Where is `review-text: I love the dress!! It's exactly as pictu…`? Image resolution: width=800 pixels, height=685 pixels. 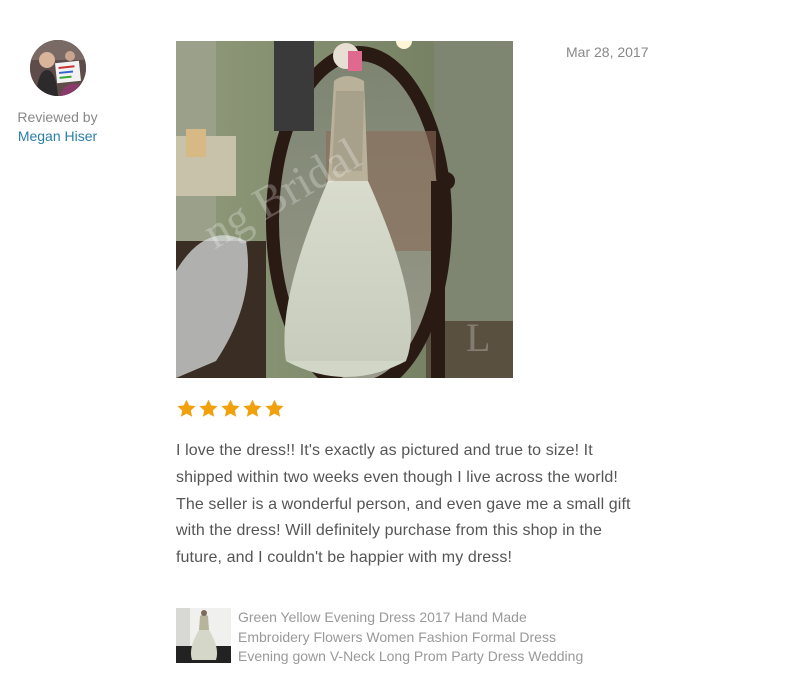
review-text: I love the dress!! It's exactly as pictu… is located at coordinates (403, 504).